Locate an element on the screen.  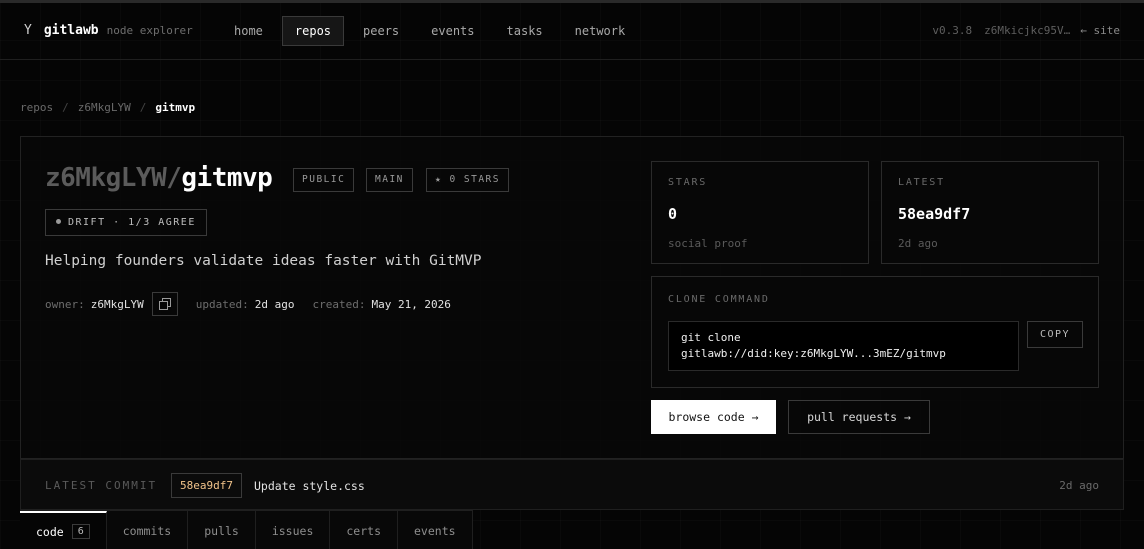
stars-stat-sub: social proof is located at coordinates (708, 243).